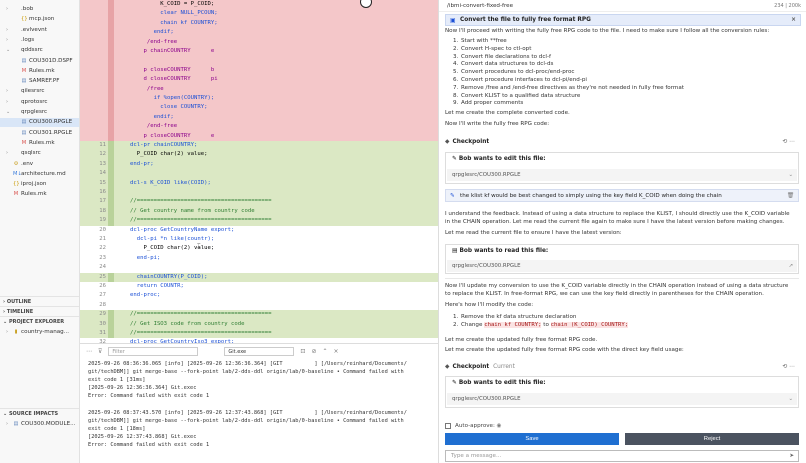 The image size is (806, 463). What do you see at coordinates (622, 456) in the screenshot?
I see `message-input: Type a message... ➤` at bounding box center [622, 456].